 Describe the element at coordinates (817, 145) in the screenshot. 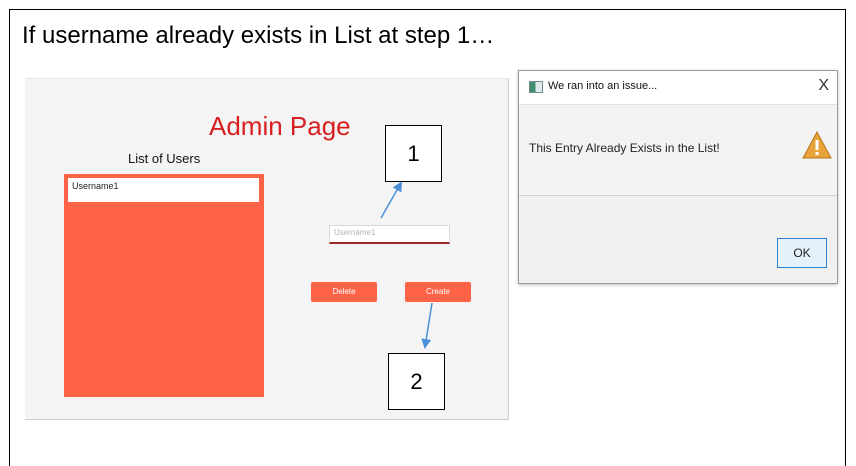

I see `warning-icon` at that location.